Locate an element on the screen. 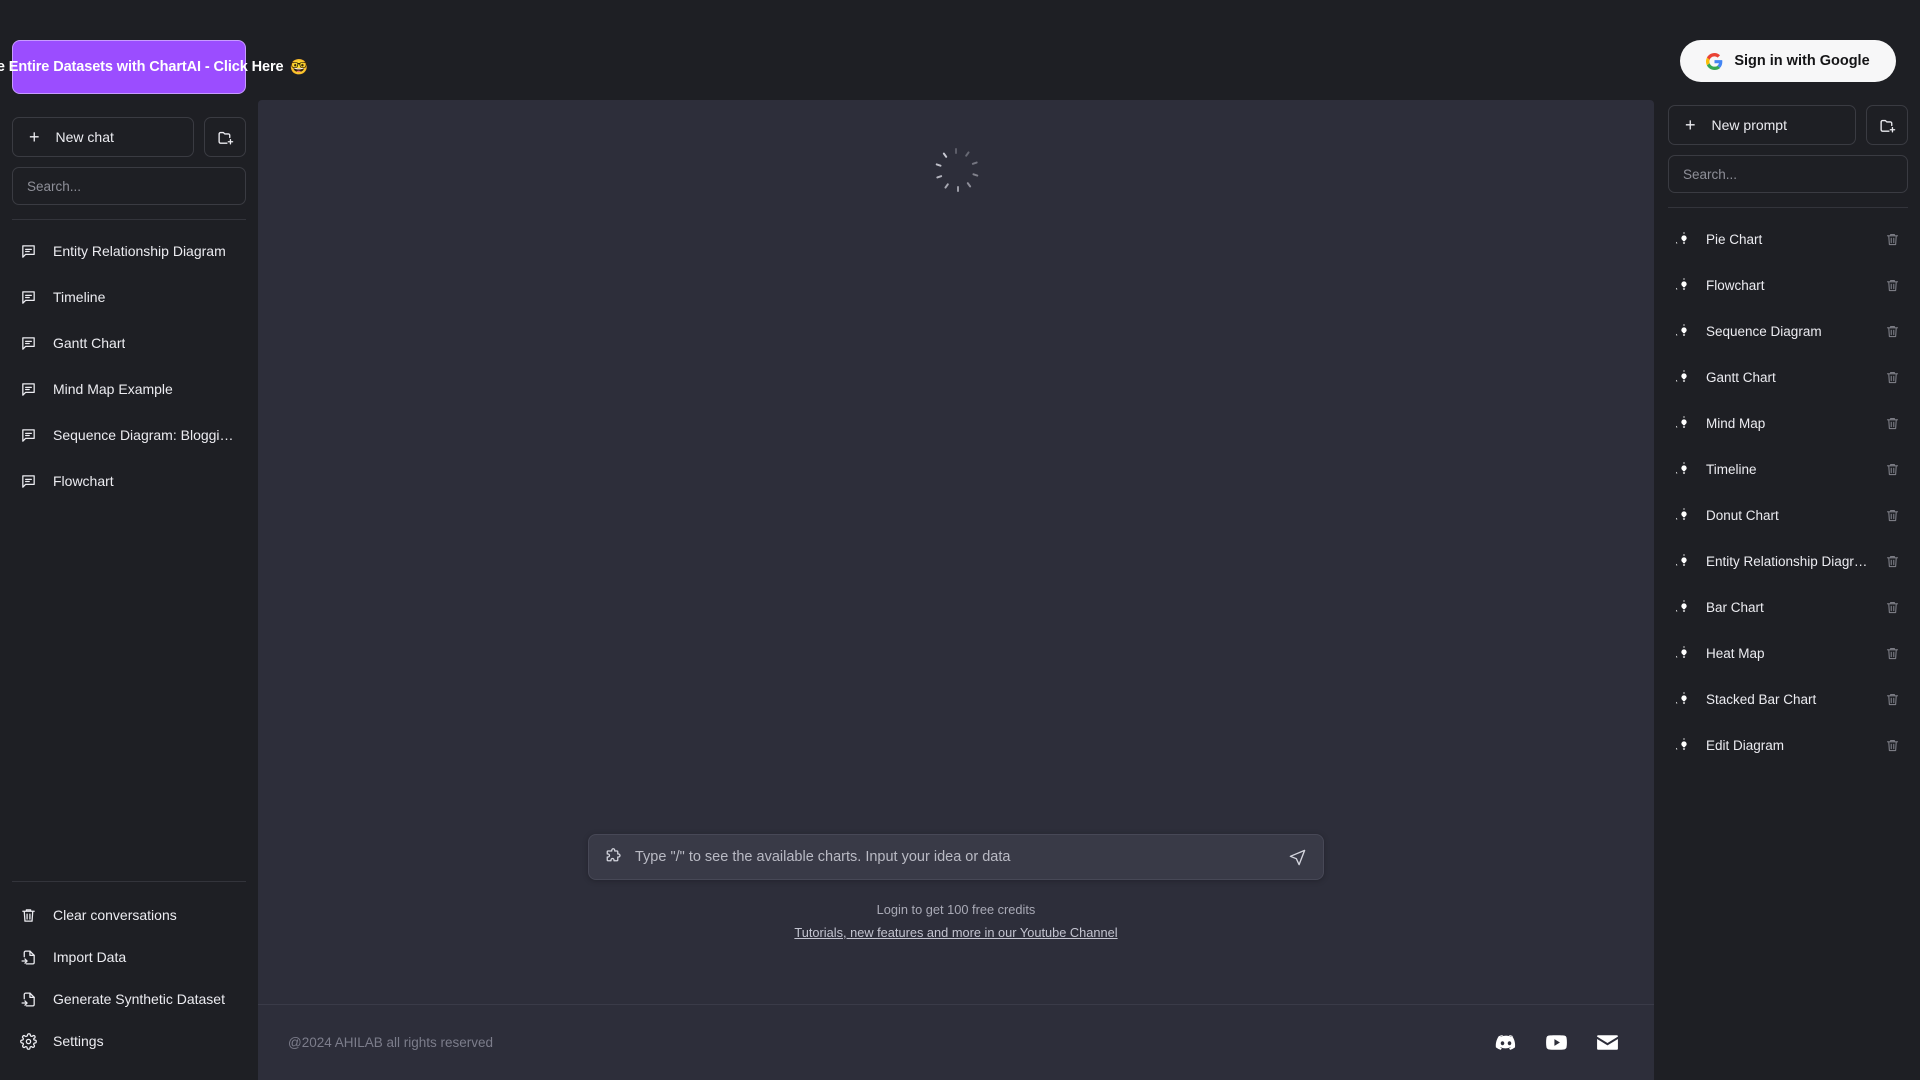 The width and height of the screenshot is (1920, 1080). new-prompt-button: + New prompt is located at coordinates (1762, 125).